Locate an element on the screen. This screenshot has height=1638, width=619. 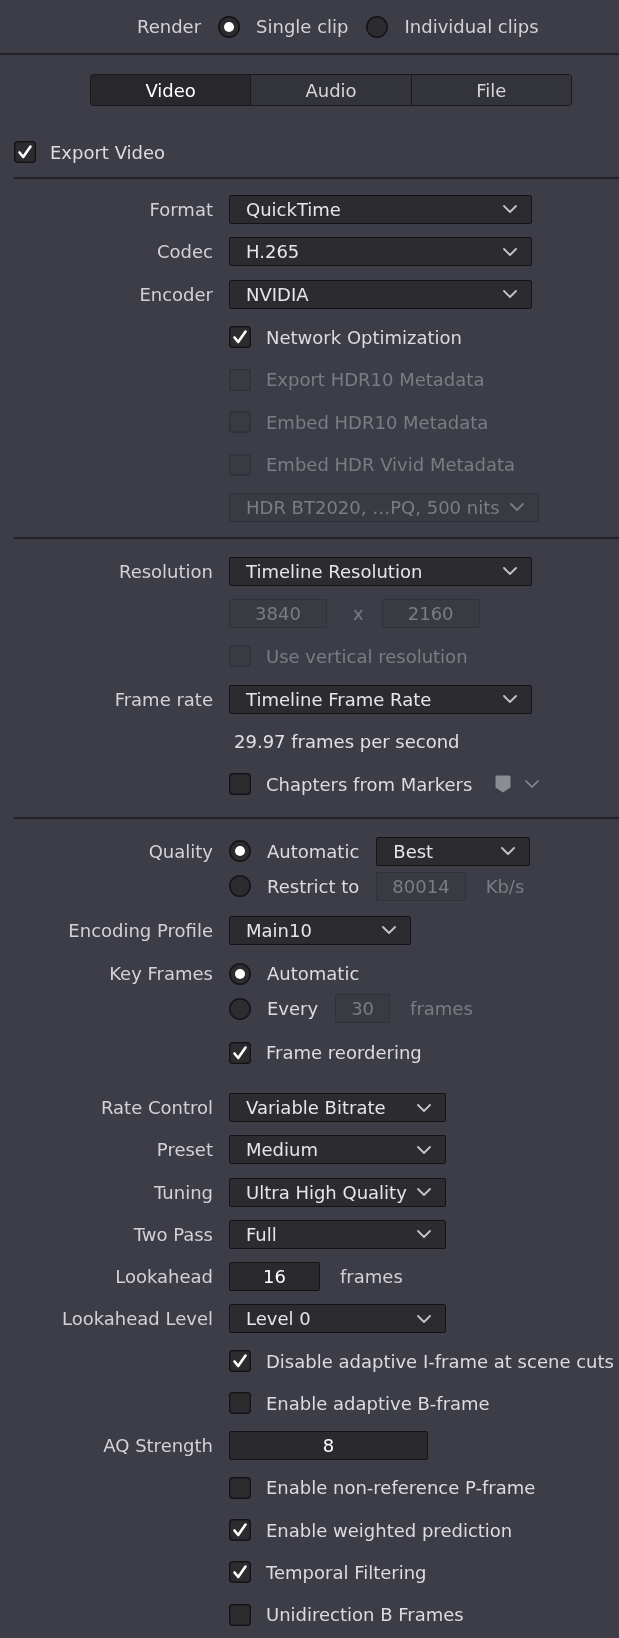
dropdown: Timeline Frame Rate is located at coordinates (380, 699).